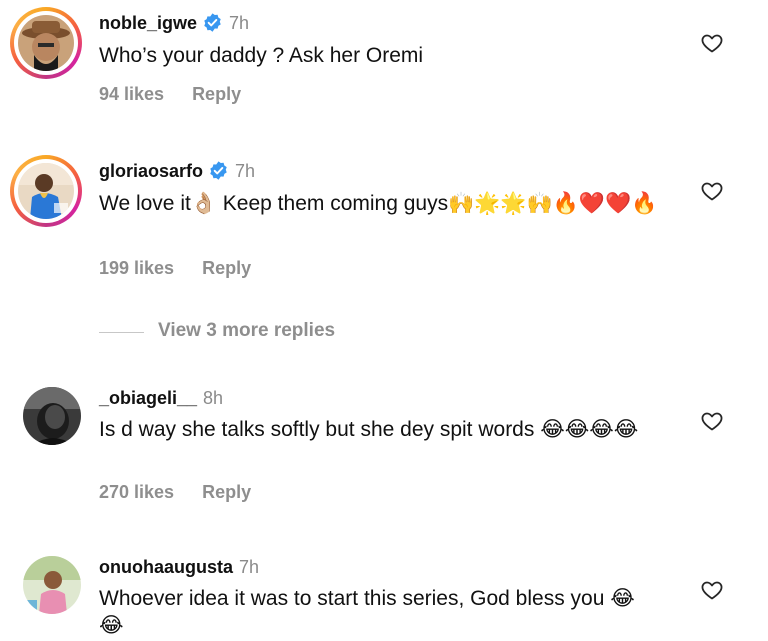 The width and height of the screenshot is (768, 641). Describe the element at coordinates (246, 331) in the screenshot. I see `view-replies-label: View 3 more replies` at that location.